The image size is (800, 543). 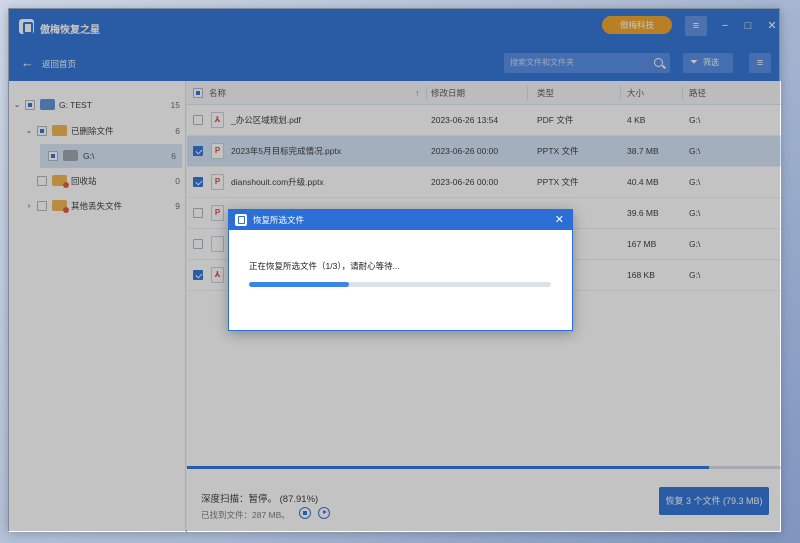 I want to click on close-icon: ✕, so click(x=559, y=220).